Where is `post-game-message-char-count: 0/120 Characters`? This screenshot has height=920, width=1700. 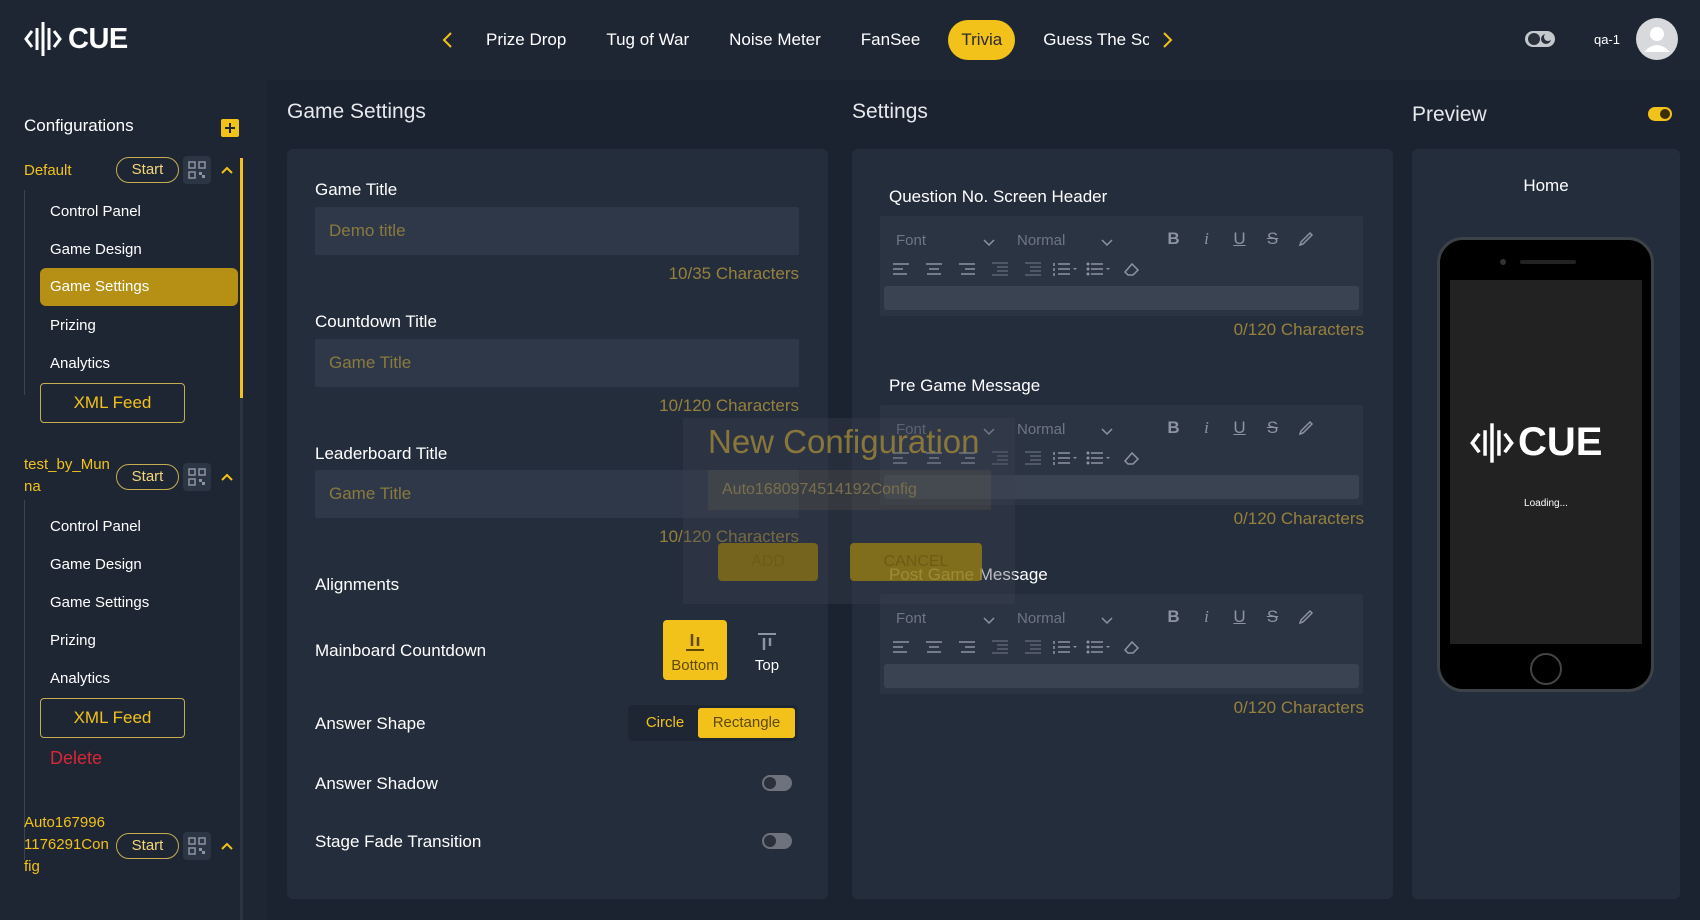 post-game-message-char-count: 0/120 Characters is located at coordinates (1298, 707).